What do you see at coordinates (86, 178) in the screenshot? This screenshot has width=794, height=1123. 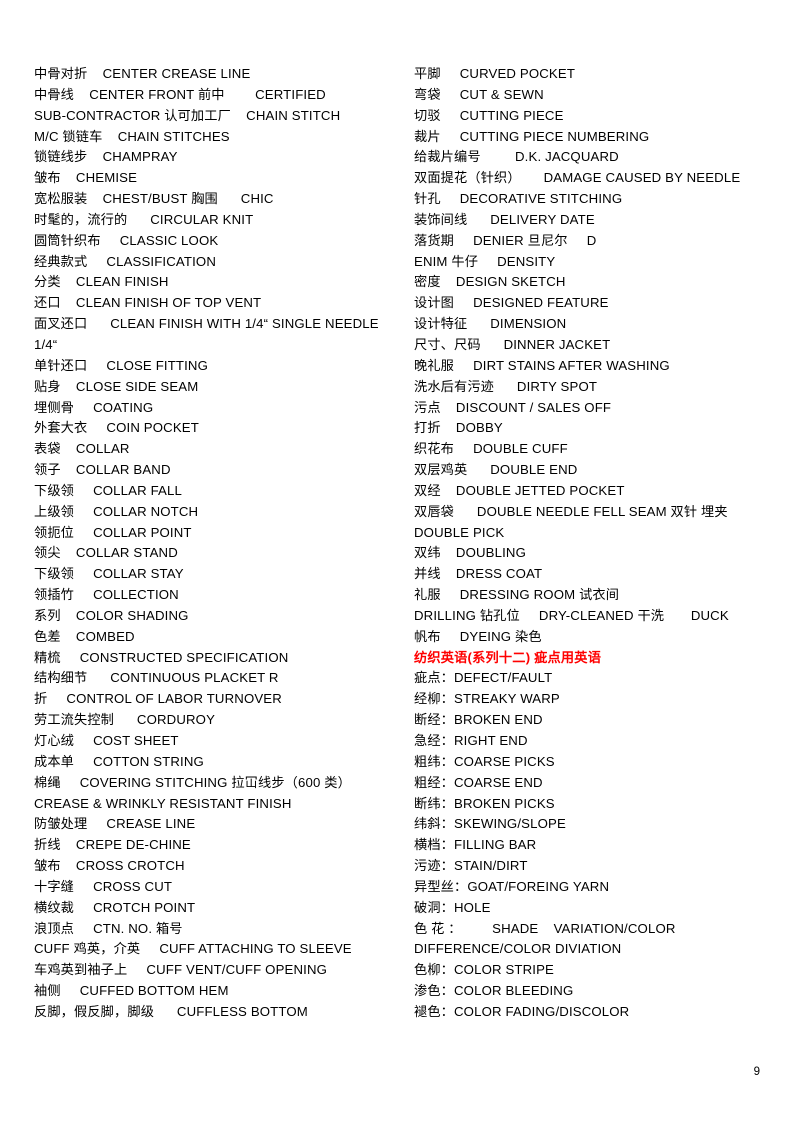 I see `left-glossary-line: 皱布 CHEMISE` at bounding box center [86, 178].